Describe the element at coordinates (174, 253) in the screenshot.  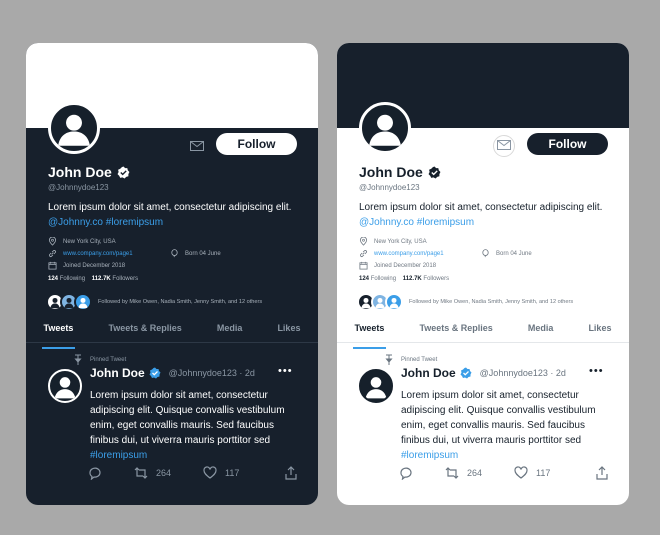
I see `balloon-icon` at that location.